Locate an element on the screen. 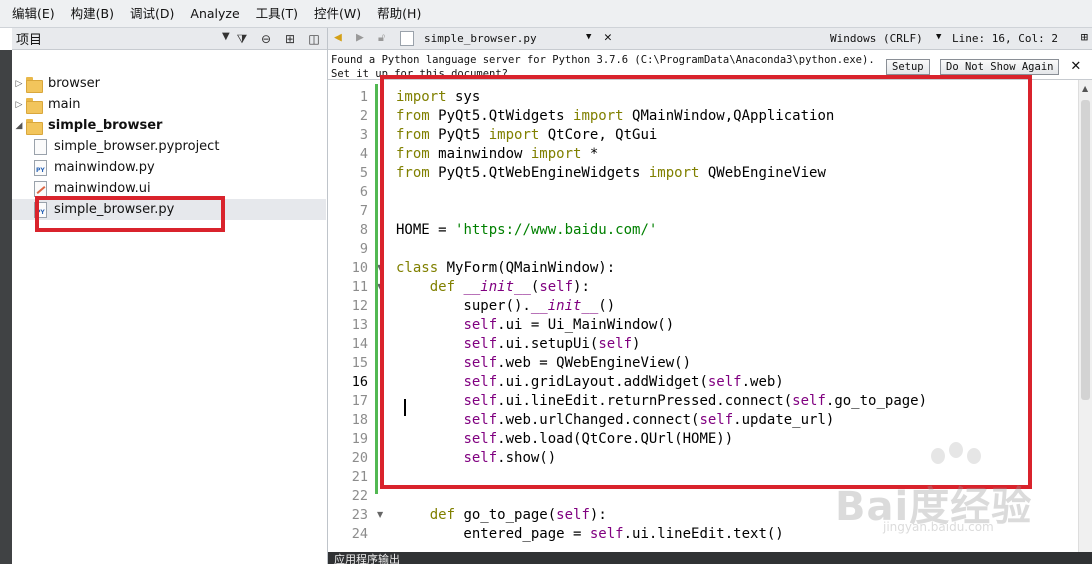  tree-item-label: main is located at coordinates (64, 104).